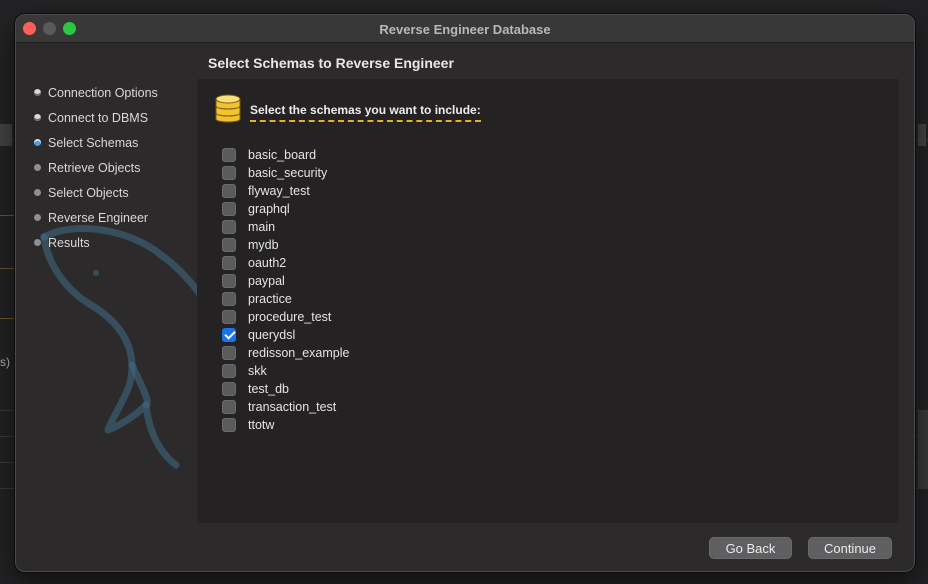 The height and width of the screenshot is (584, 928). I want to click on go-back-button: Go Back, so click(750, 548).